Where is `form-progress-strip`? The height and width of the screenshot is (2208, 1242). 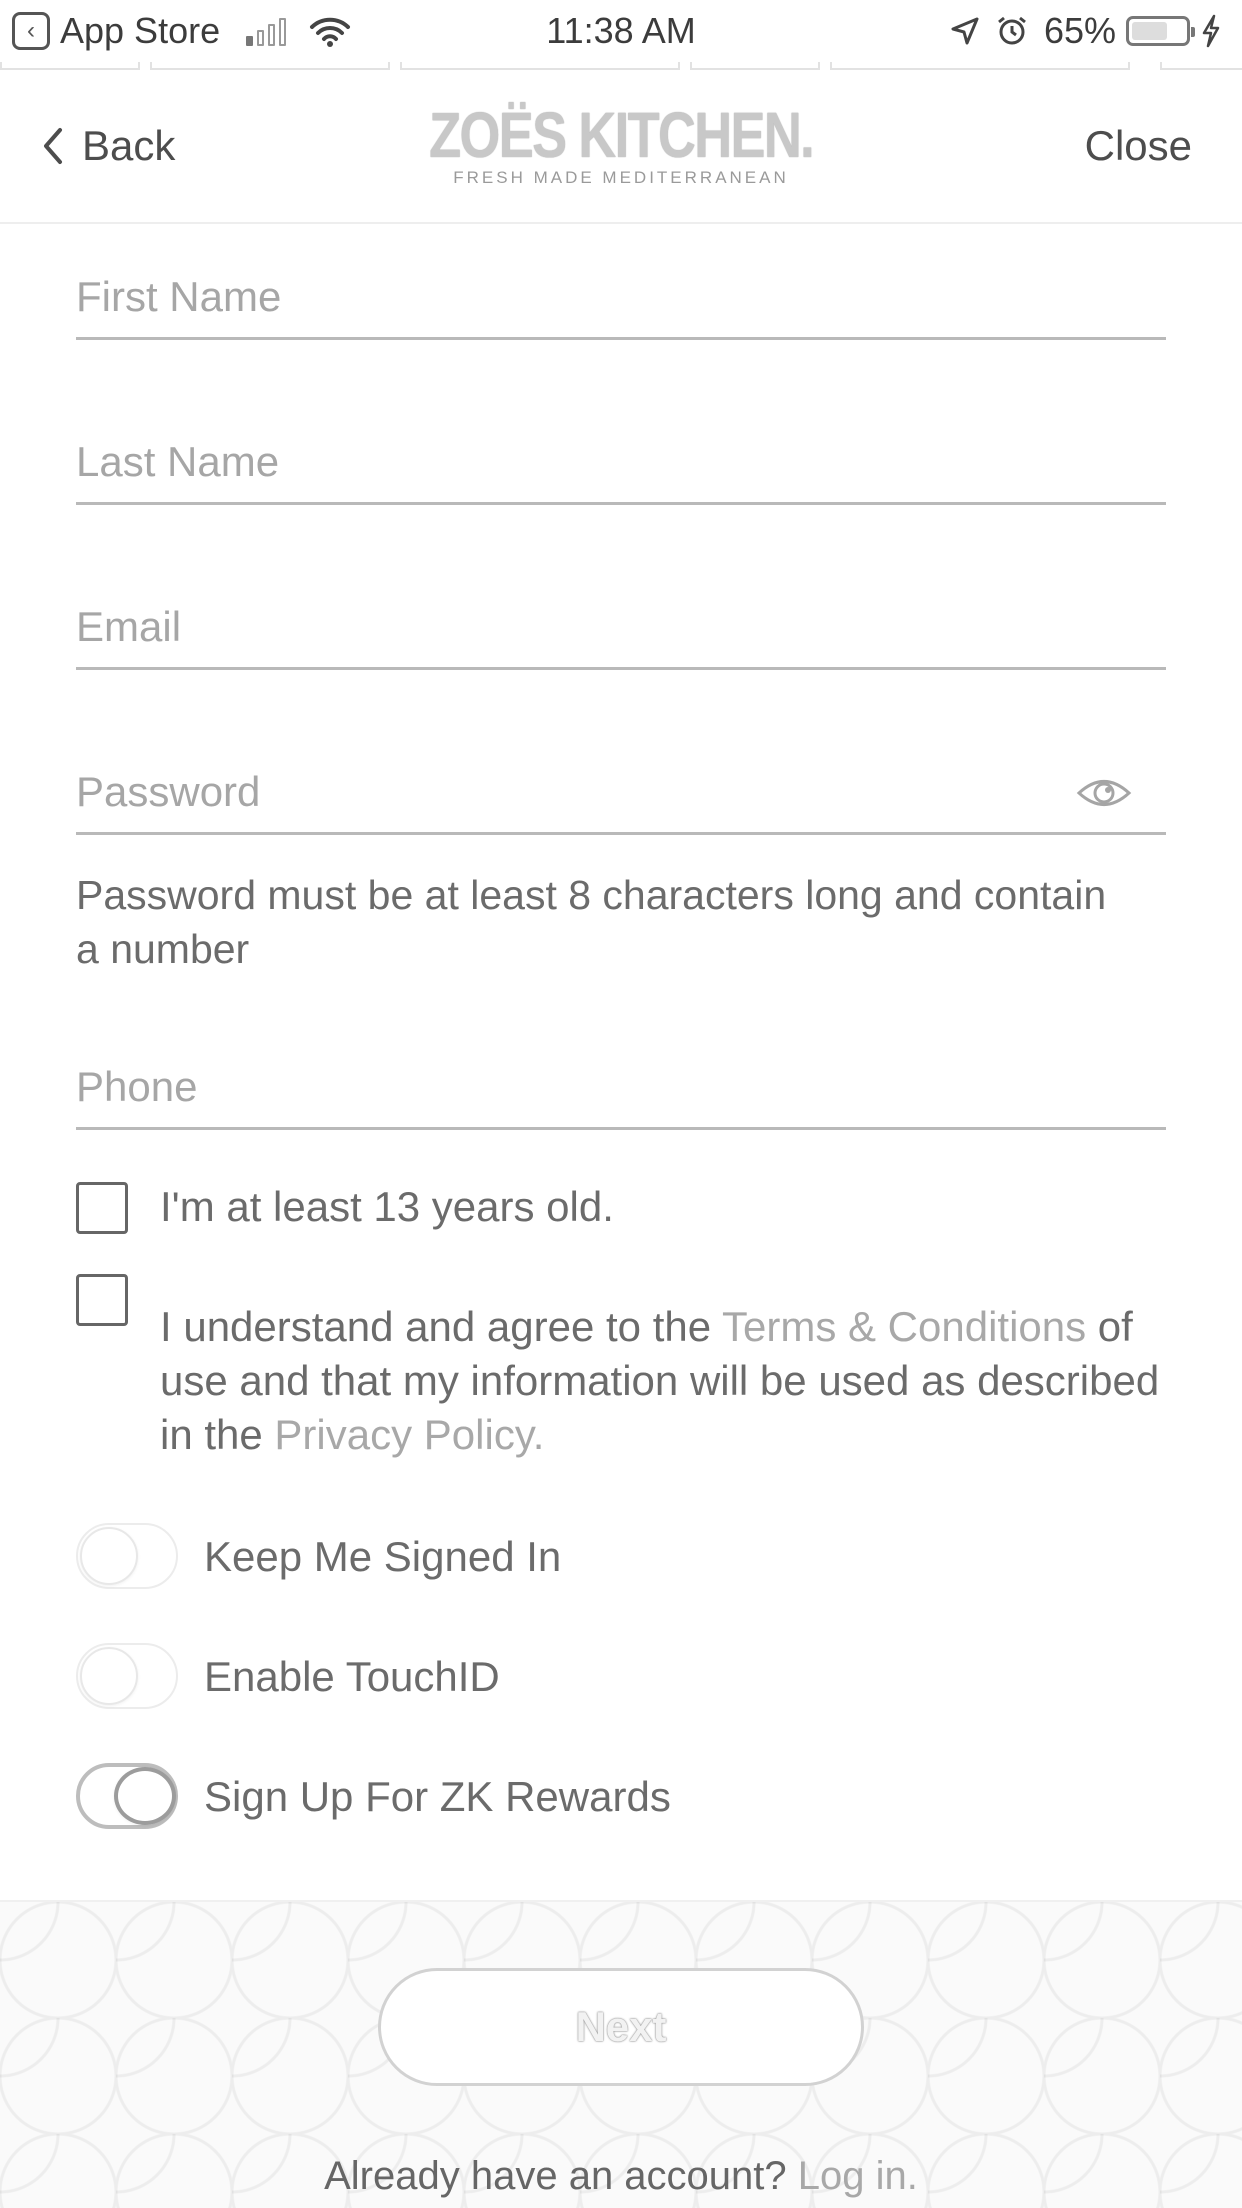
form-progress-strip is located at coordinates (621, 66).